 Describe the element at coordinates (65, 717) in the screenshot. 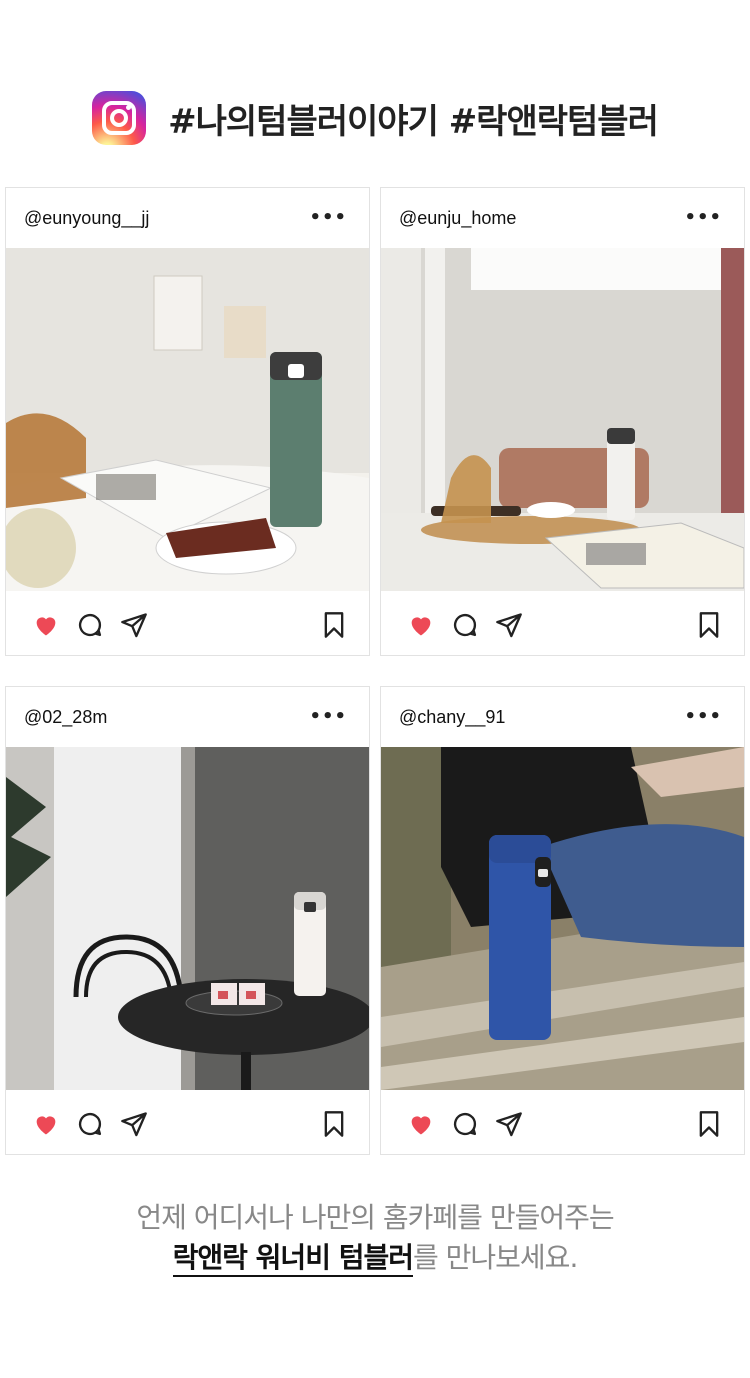

I see `post-username: @02_28m` at that location.